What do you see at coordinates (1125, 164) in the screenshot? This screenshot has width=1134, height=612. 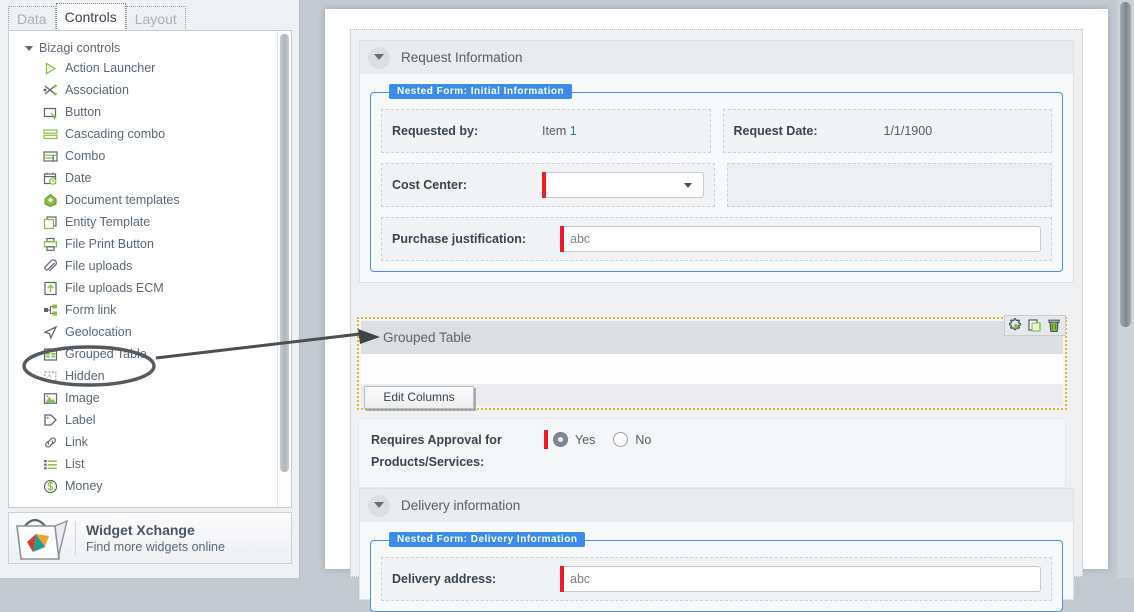 I see `main-scrollbar-thumb` at bounding box center [1125, 164].